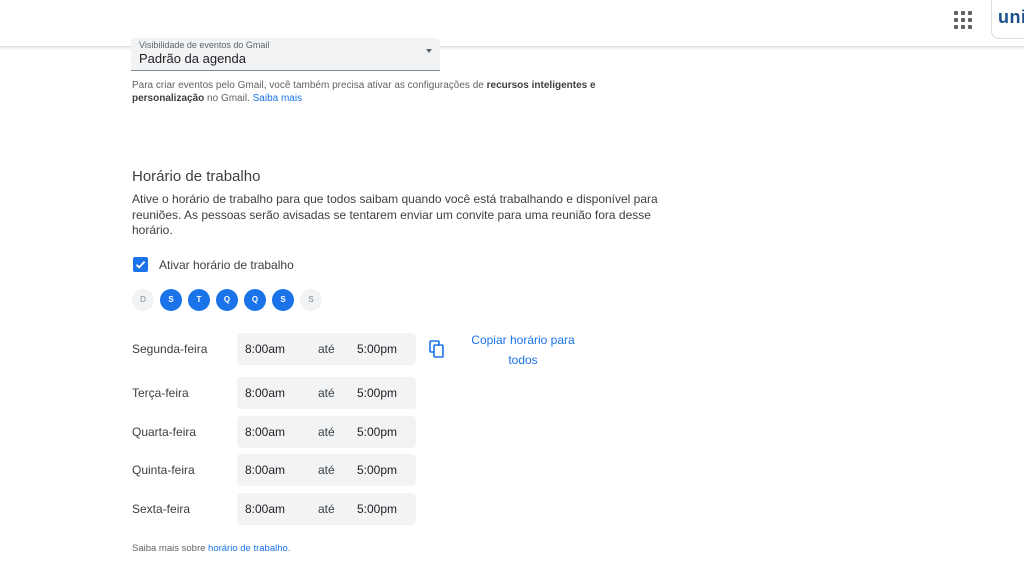 The width and height of the screenshot is (1024, 576). I want to click on day-toggle-friday: S, so click(283, 300).